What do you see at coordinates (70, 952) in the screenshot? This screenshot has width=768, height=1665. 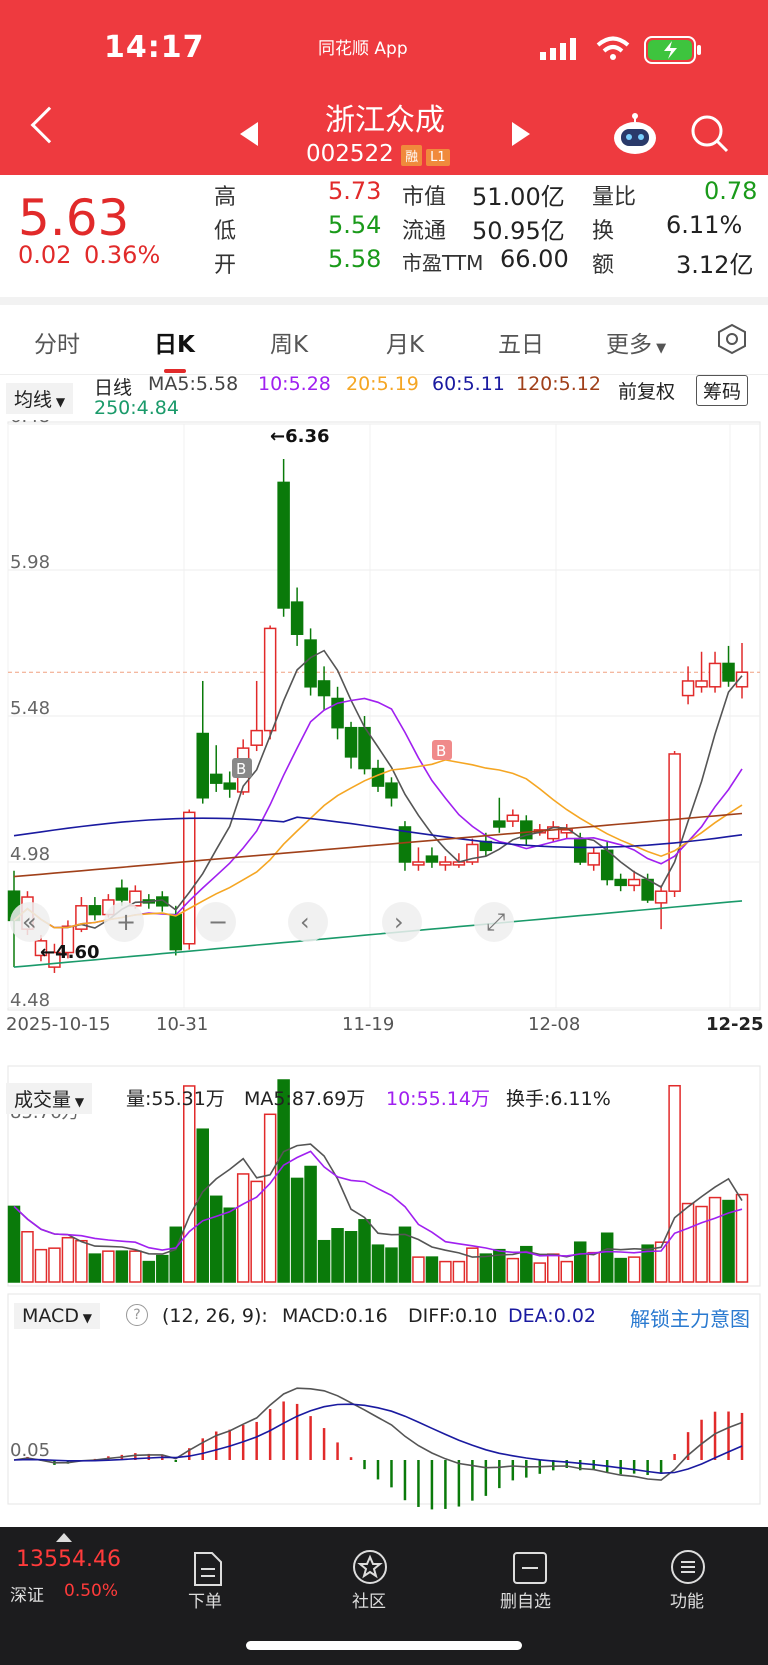 I see `low-annotation: ←4.60` at bounding box center [70, 952].